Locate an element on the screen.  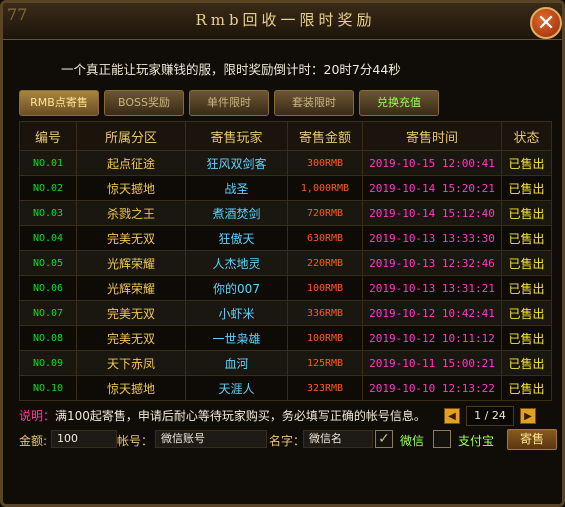
row-seller: 狂傲天 is located at coordinates (236, 238).